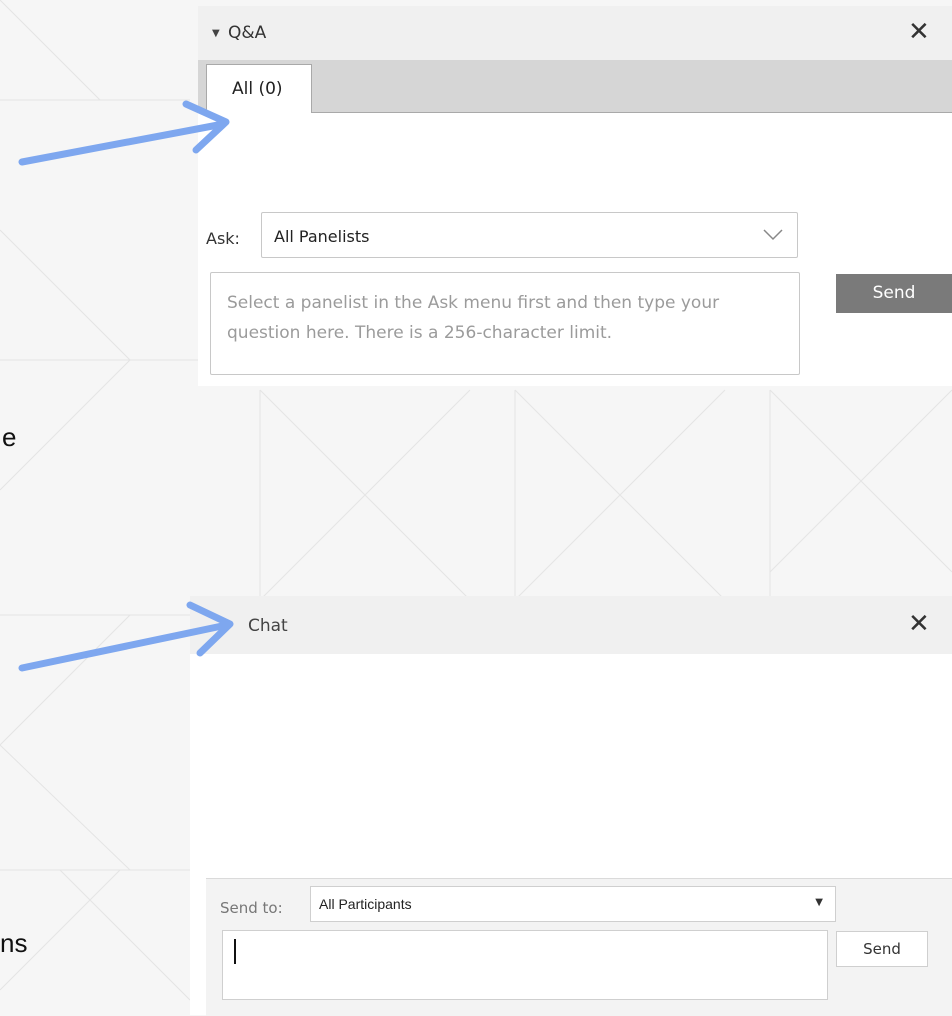 The height and width of the screenshot is (1016, 952). I want to click on tab-all-label: All (0), so click(257, 89).